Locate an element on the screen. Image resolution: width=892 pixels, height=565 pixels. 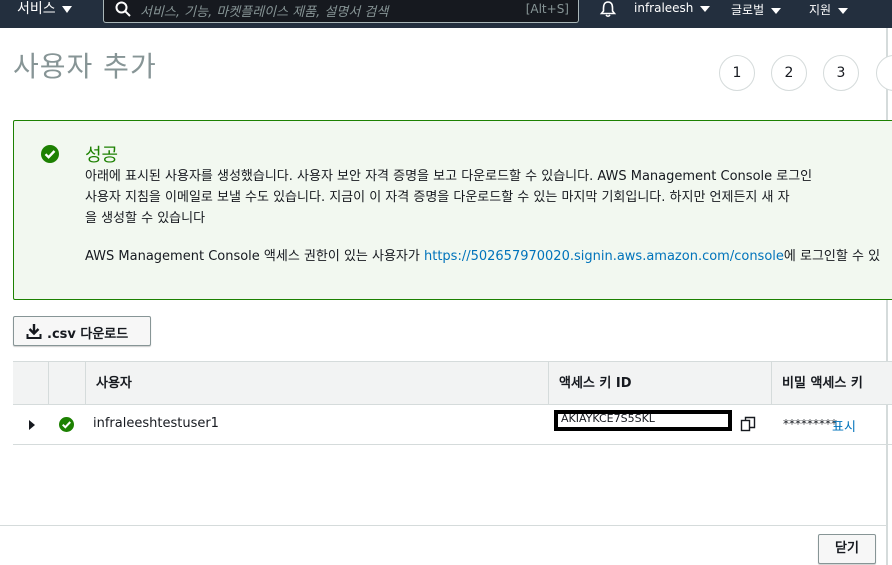
alert-title: 성공 is located at coordinates (102, 155).